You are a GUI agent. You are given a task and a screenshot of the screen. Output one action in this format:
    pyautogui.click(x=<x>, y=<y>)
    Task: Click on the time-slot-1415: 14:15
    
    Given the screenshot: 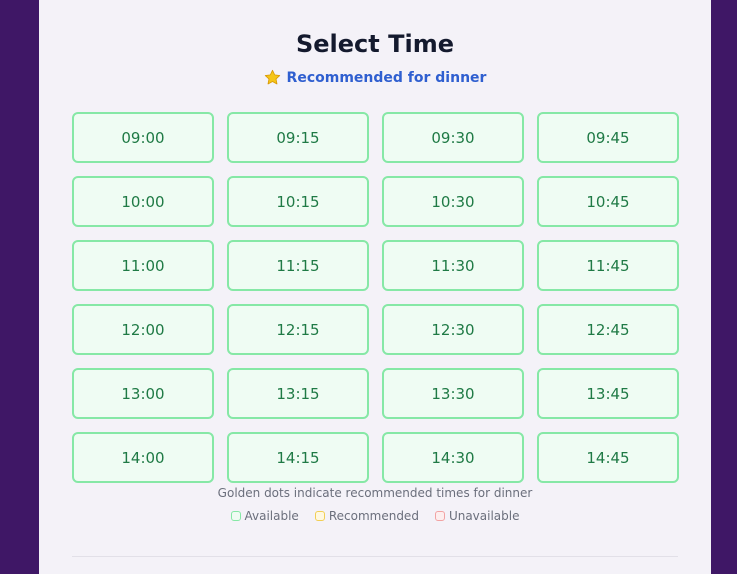 What is the action you would take?
    pyautogui.click(x=298, y=457)
    